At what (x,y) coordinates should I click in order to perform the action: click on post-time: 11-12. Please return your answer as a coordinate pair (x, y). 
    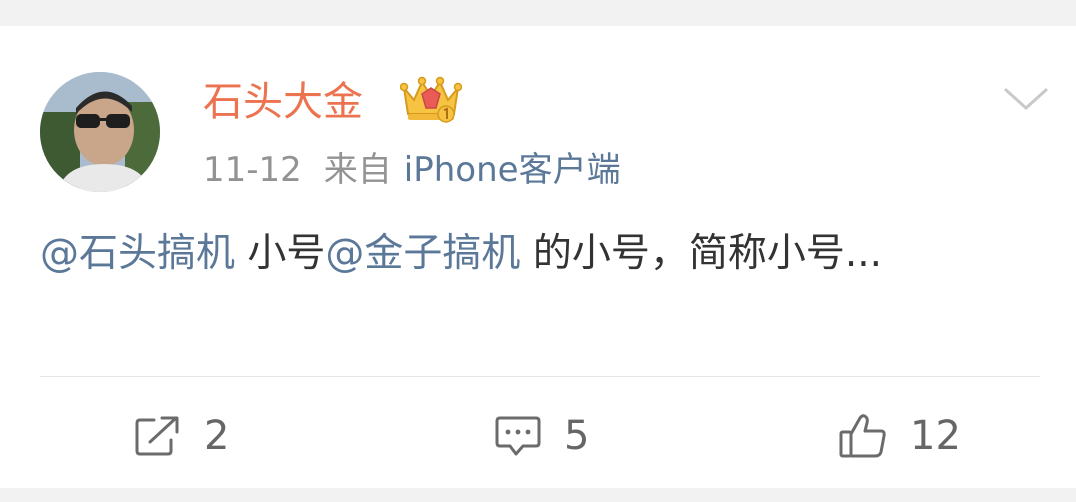
    Looking at the image, I should click on (252, 170).